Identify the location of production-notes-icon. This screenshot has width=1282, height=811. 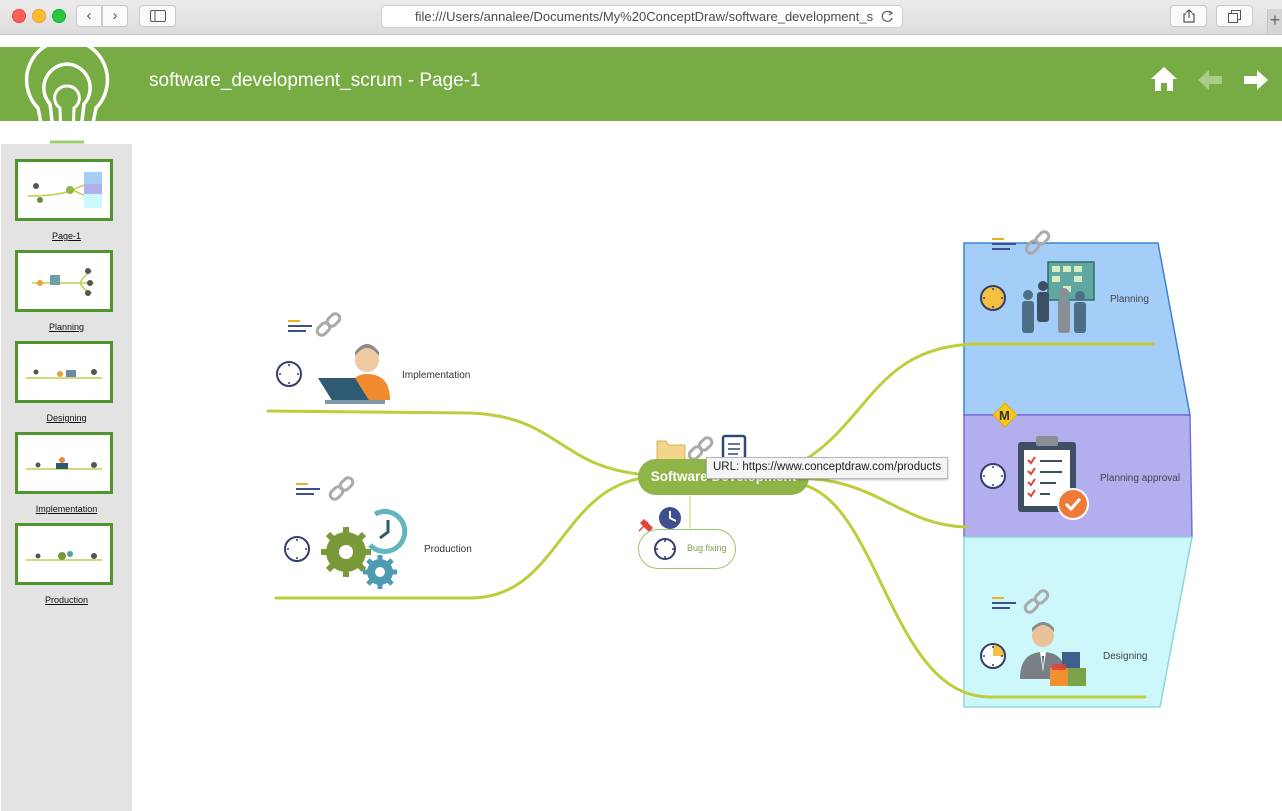
(308, 489).